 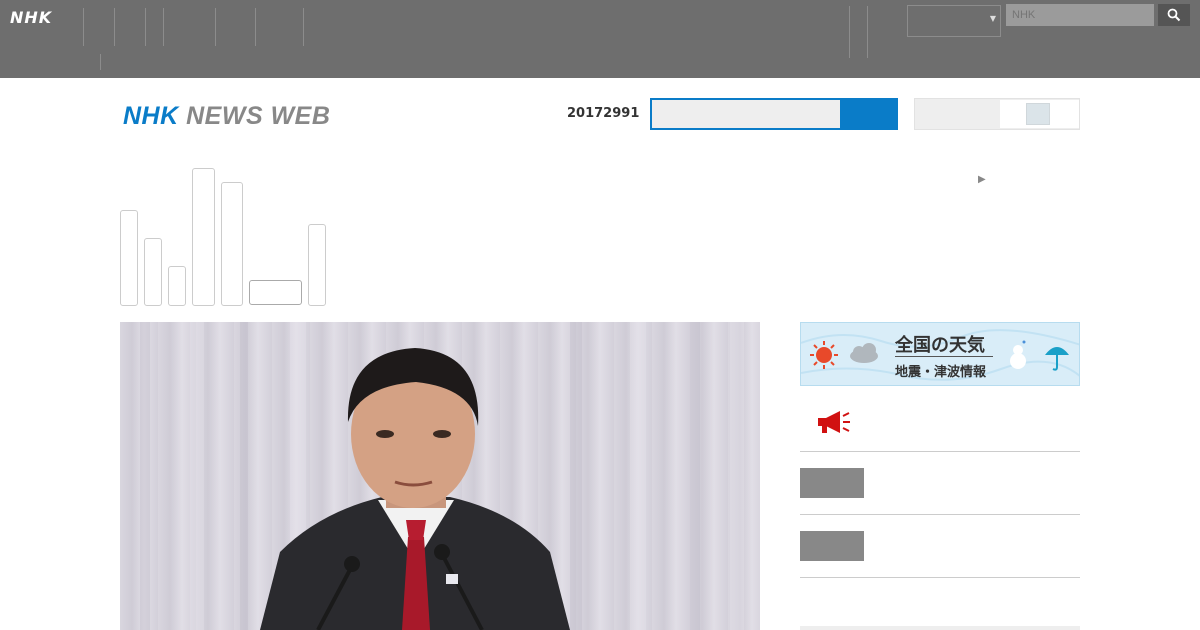 What do you see at coordinates (151, 116) in the screenshot?
I see `news-web-logo-nhk: NHK` at bounding box center [151, 116].